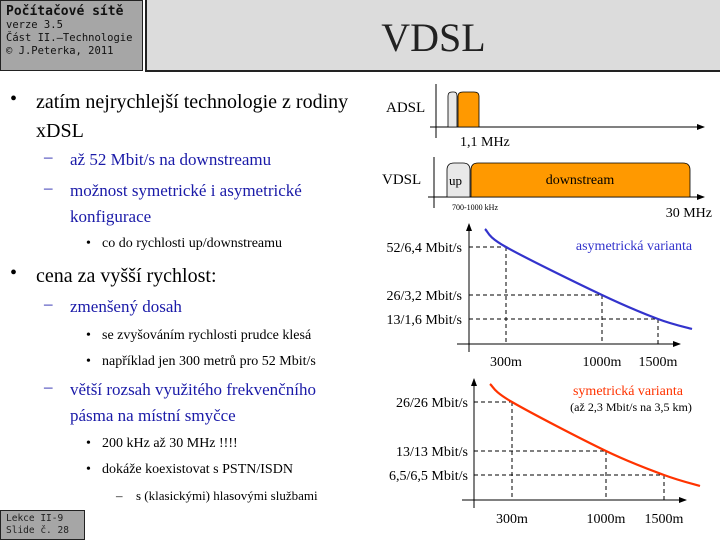 This screenshot has height=540, width=720. What do you see at coordinates (634, 246) in the screenshot?
I see `chart-title: asymetrická varianta` at bounding box center [634, 246].